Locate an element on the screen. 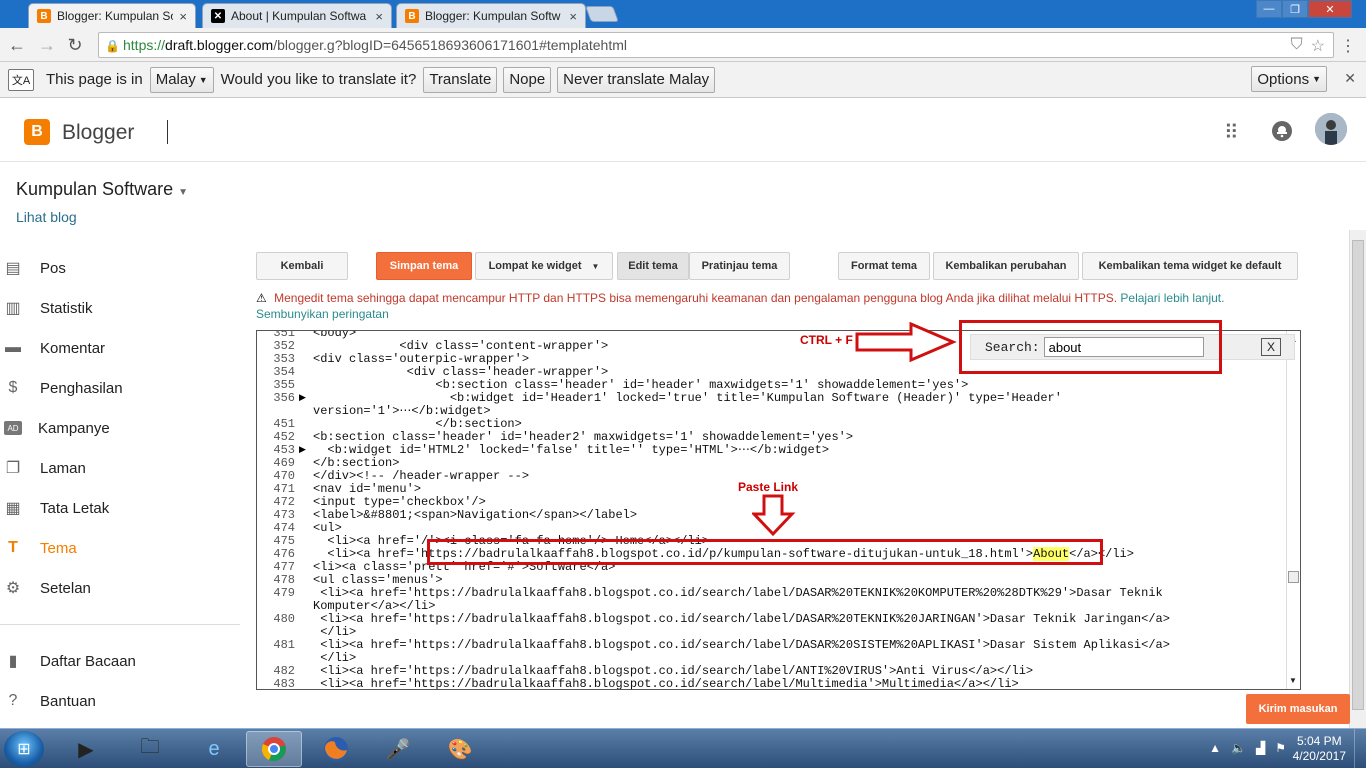 The height and width of the screenshot is (769, 1366). media-player-icon: ▶ is located at coordinates (86, 749).